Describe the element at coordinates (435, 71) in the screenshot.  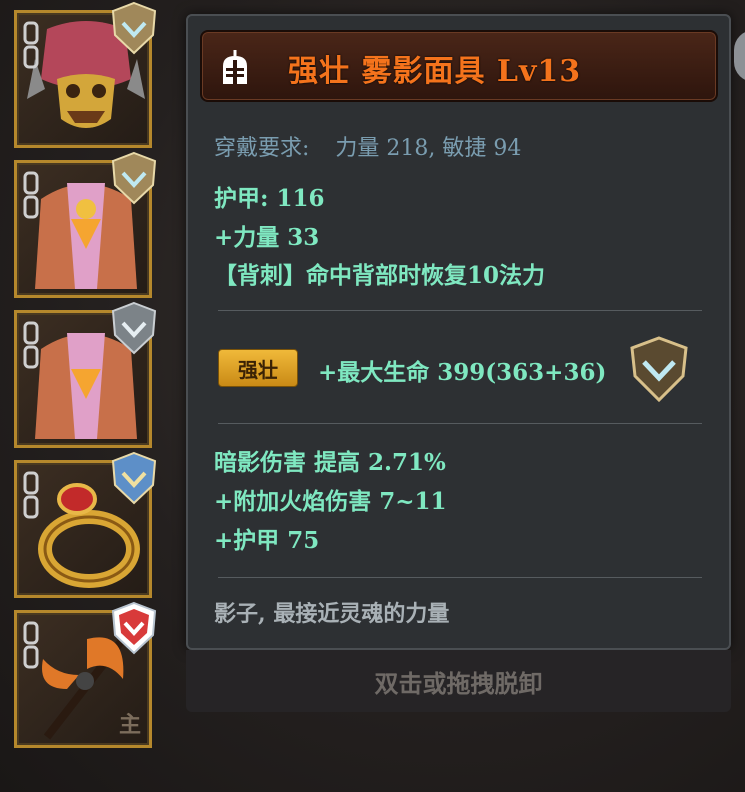
I see `item-title: 强壮 雾影面具 Lv13` at that location.